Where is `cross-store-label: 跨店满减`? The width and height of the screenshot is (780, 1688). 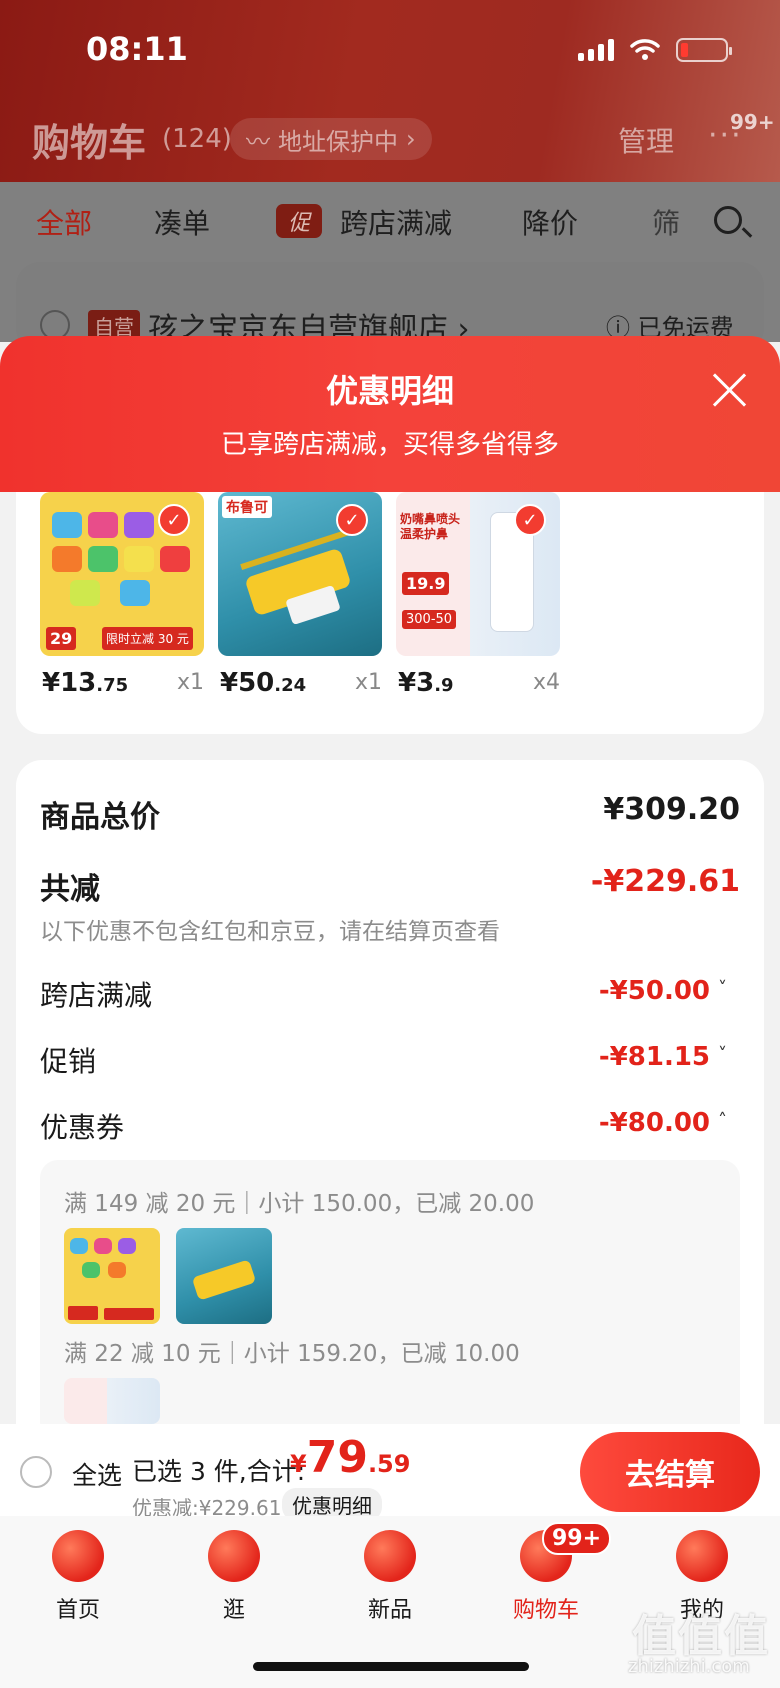 cross-store-label: 跨店满减 is located at coordinates (96, 994).